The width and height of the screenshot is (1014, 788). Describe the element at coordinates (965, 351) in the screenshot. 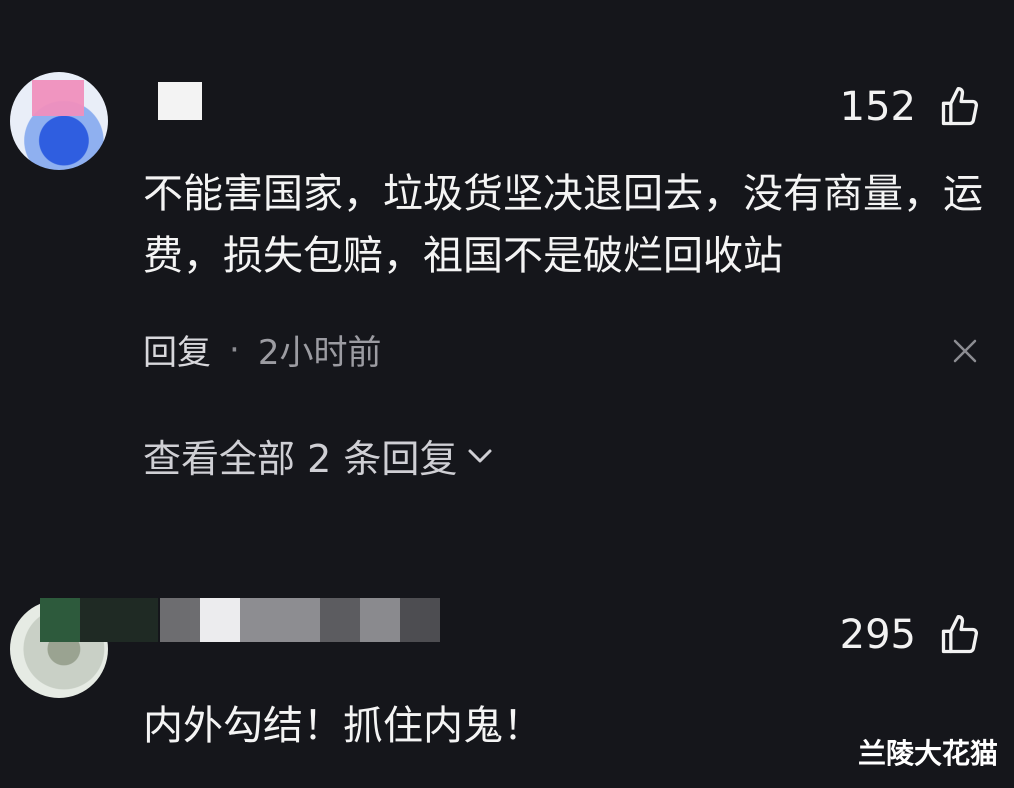

I see `close-icon` at that location.